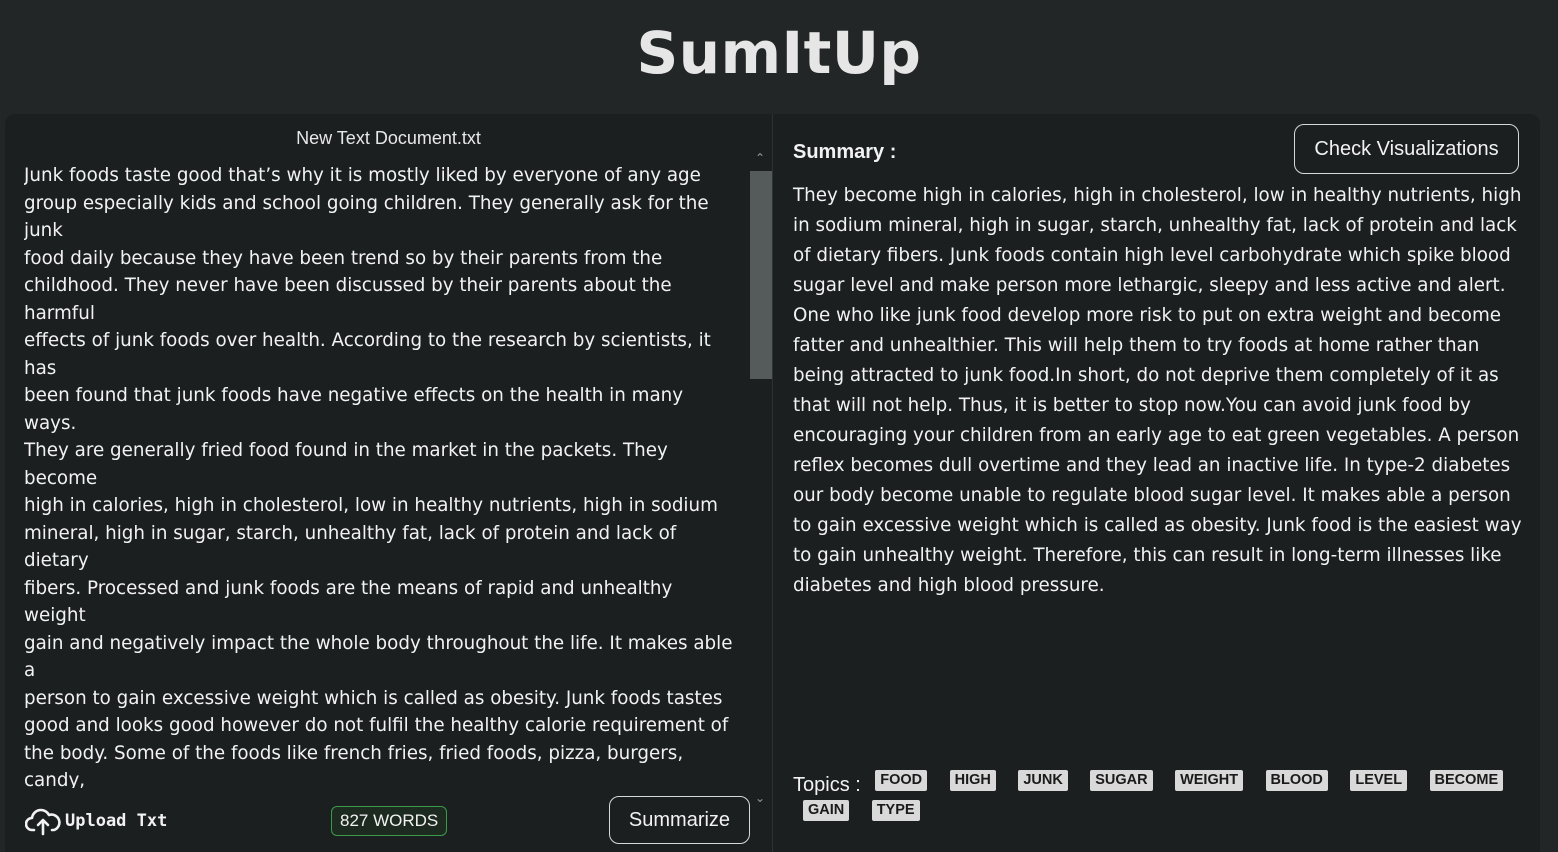 Image resolution: width=1558 pixels, height=852 pixels. Describe the element at coordinates (1406, 149) in the screenshot. I see `check-visualizations-button: Check Visualizations` at that location.